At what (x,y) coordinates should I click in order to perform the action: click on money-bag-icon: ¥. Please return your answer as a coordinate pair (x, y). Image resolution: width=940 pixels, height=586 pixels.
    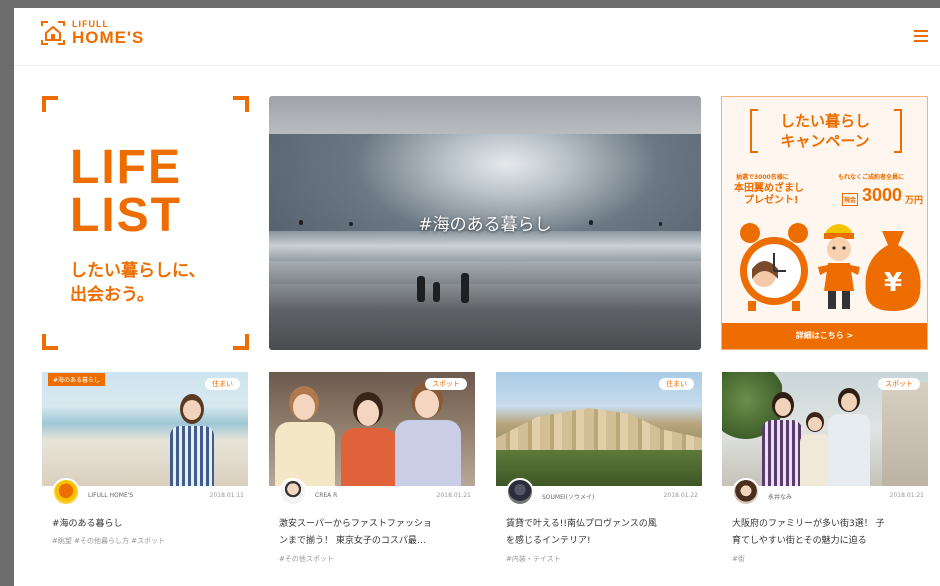
    Looking at the image, I should click on (893, 271).